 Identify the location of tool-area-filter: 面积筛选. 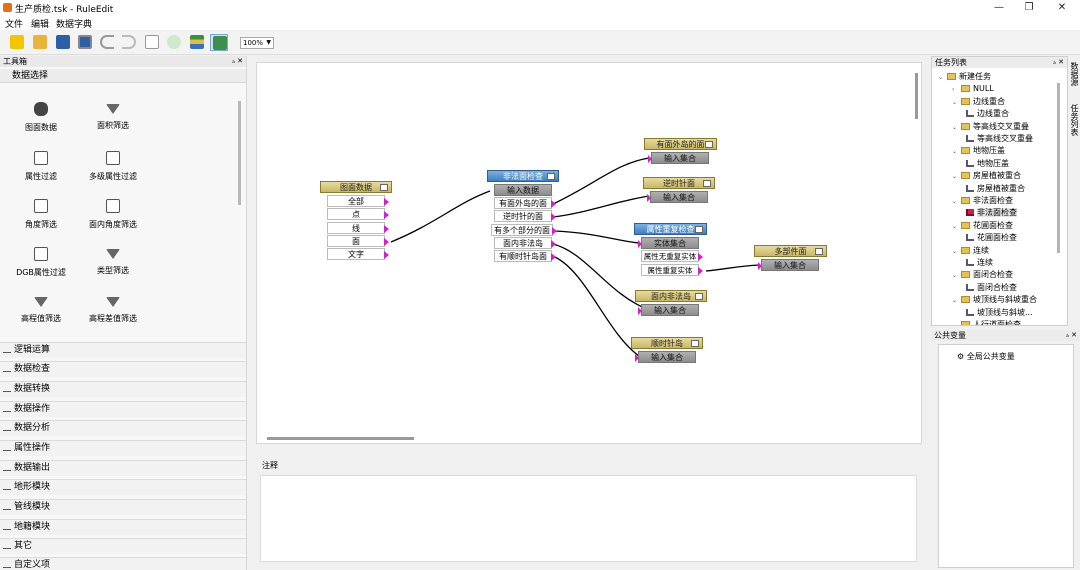
(113, 122).